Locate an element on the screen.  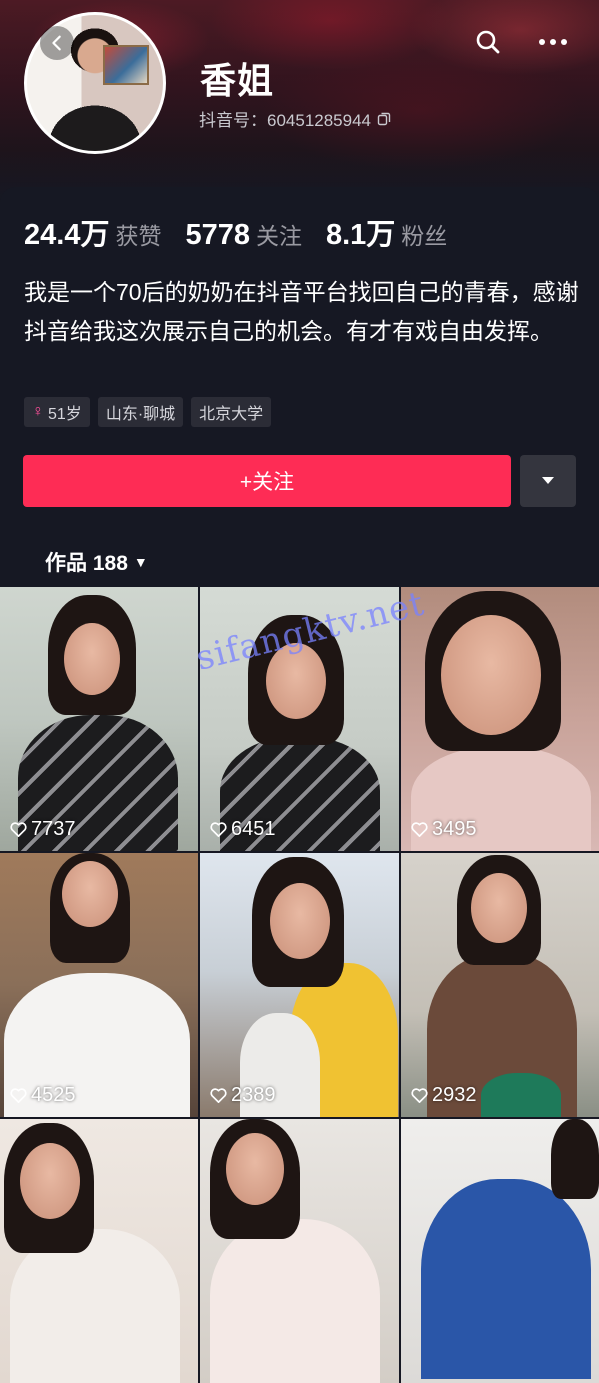
avatar-background-painting is located at coordinates (126, 65).